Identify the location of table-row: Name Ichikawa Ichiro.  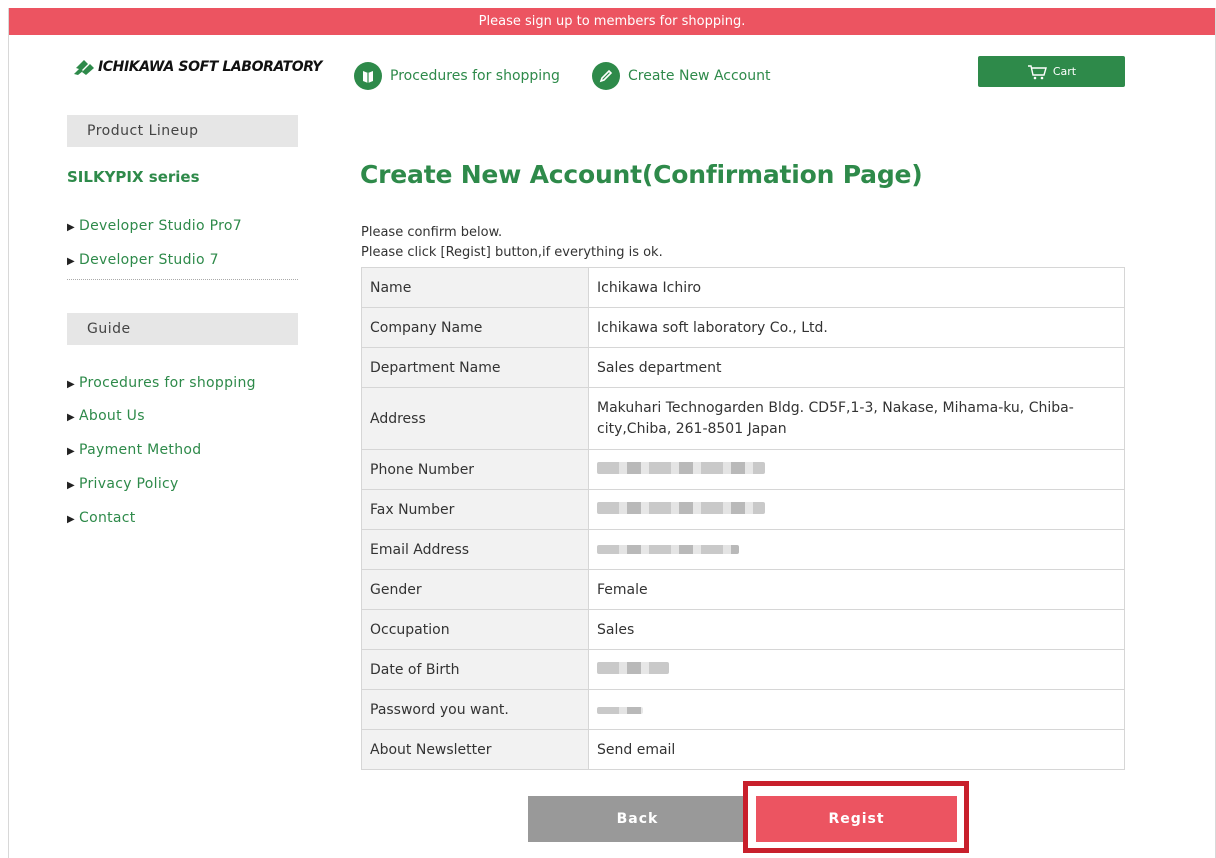
(743, 287).